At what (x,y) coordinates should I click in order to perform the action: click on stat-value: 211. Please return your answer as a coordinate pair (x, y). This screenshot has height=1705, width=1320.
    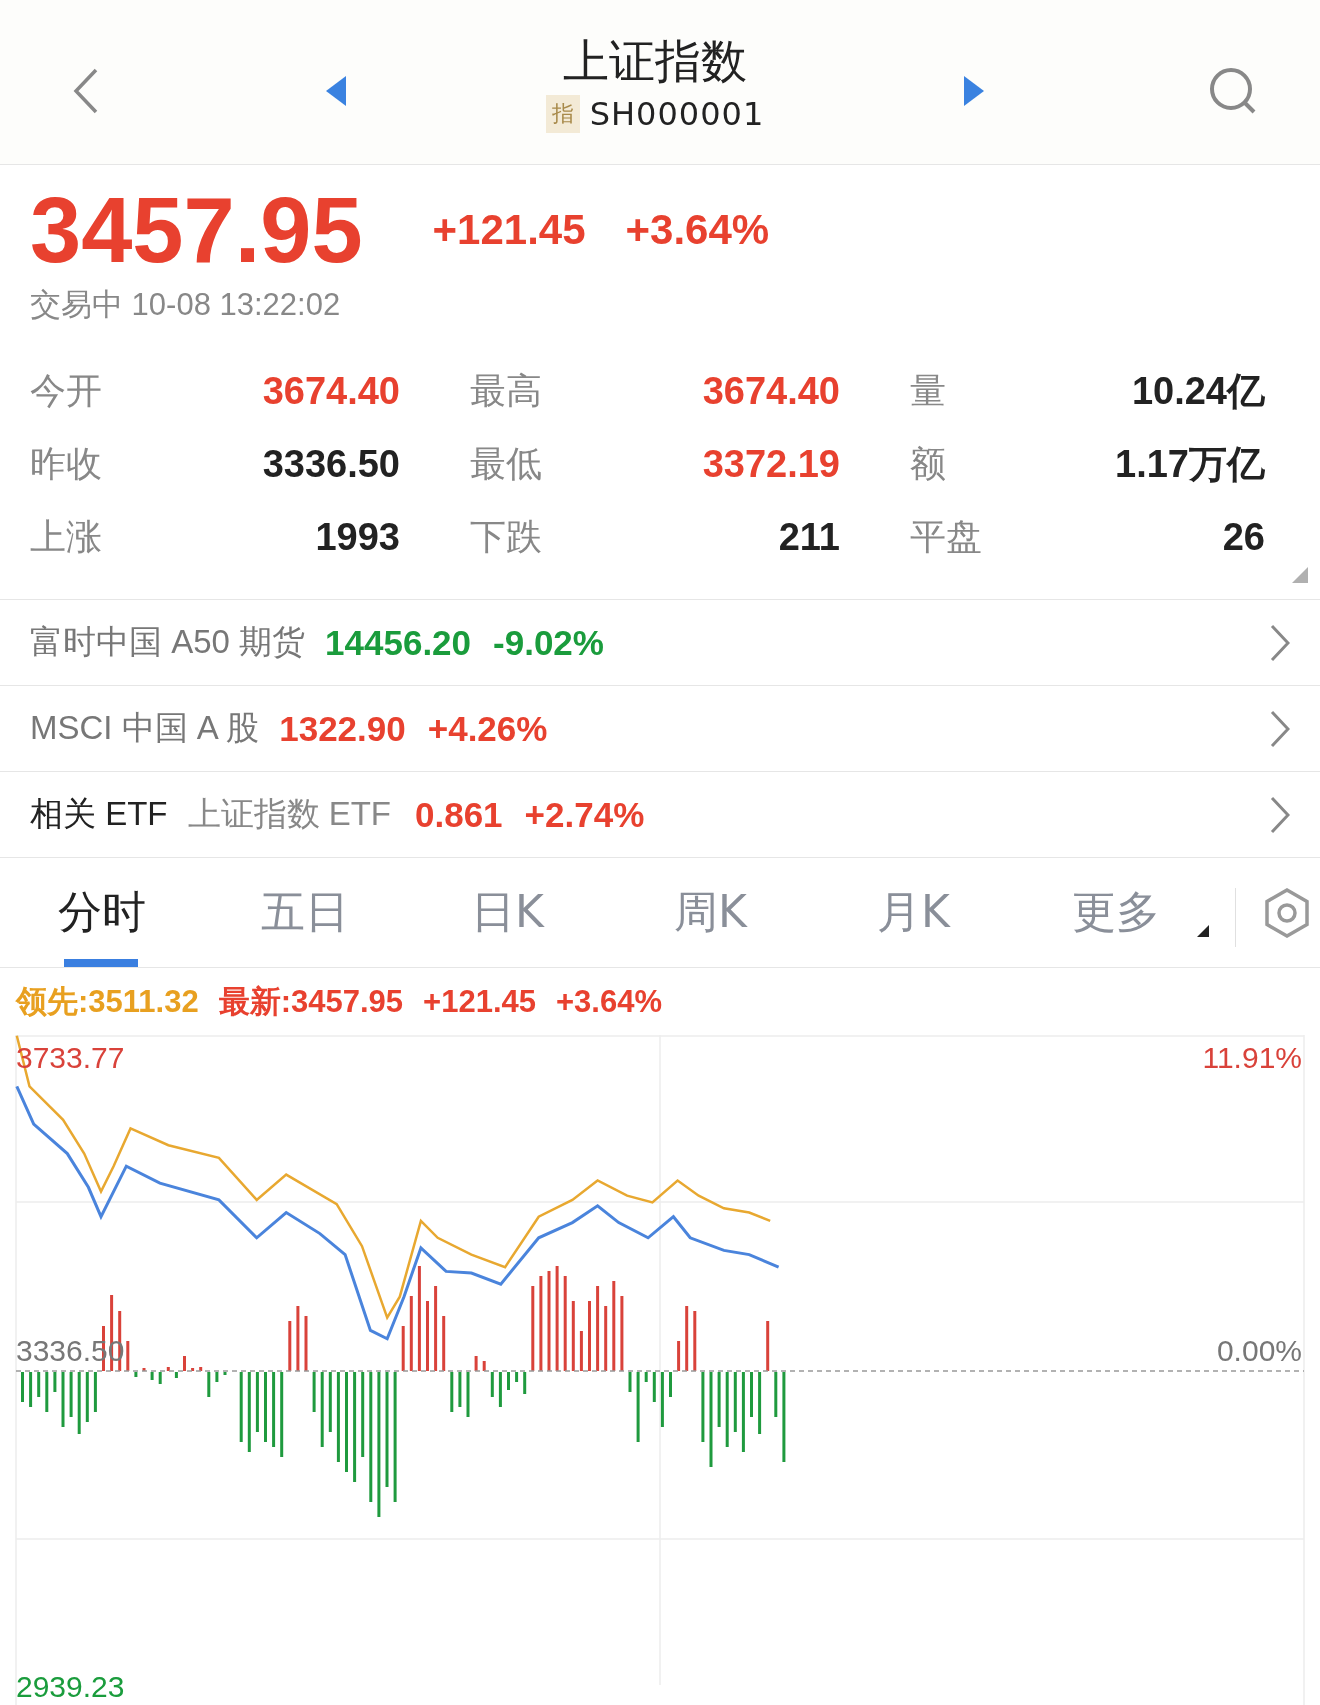
    Looking at the image, I should click on (809, 537).